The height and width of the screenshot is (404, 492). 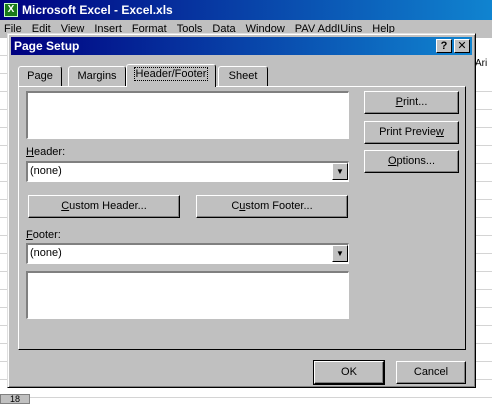 What do you see at coordinates (187, 171) in the screenshot?
I see `header-dropdown: (none) ▼` at bounding box center [187, 171].